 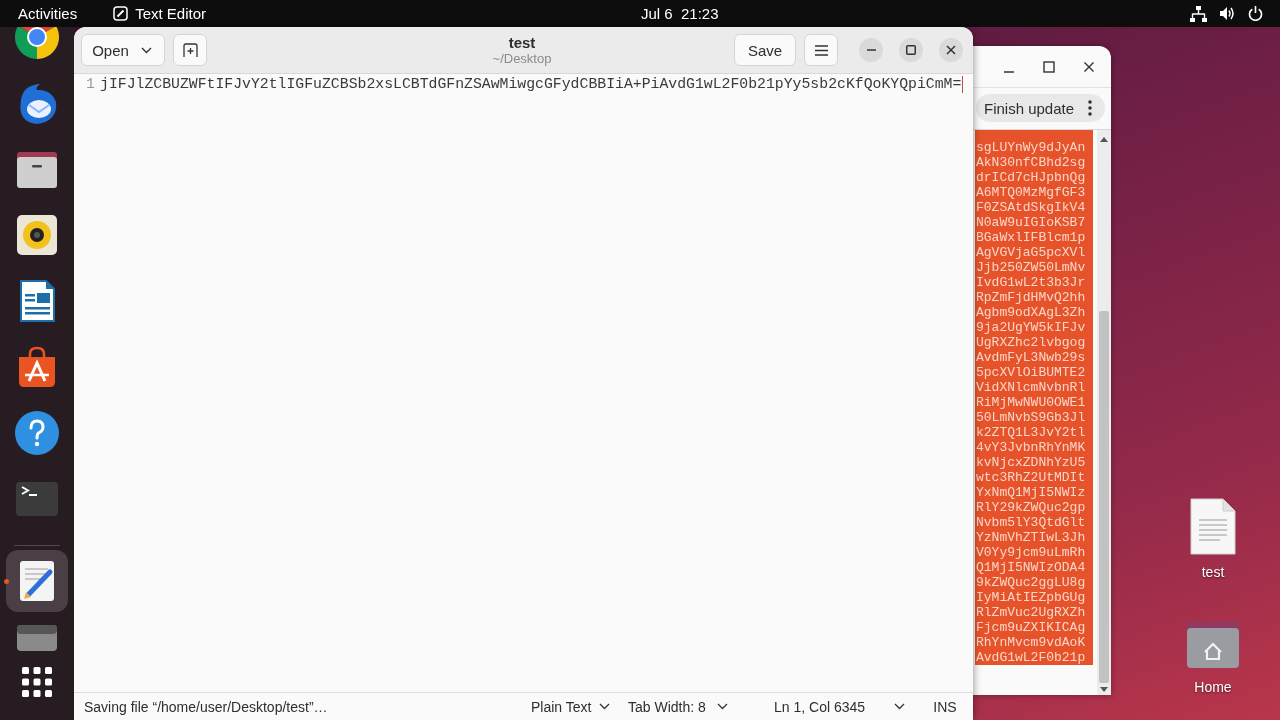 I want to click on new-tab-button, so click(x=190, y=50).